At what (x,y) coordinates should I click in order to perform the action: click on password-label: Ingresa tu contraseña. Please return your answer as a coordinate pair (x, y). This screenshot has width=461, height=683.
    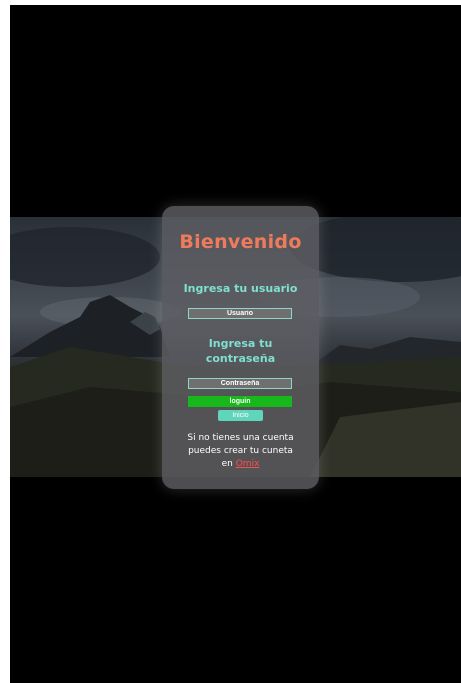
    Looking at the image, I should click on (240, 351).